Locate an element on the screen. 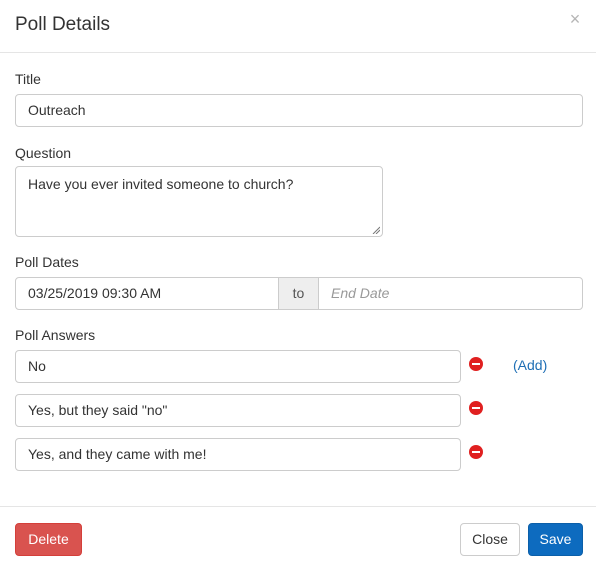 Image resolution: width=596 pixels, height=566 pixels. poll-dates-group: 03/25/2019 09:30 AM to End Date is located at coordinates (299, 293).